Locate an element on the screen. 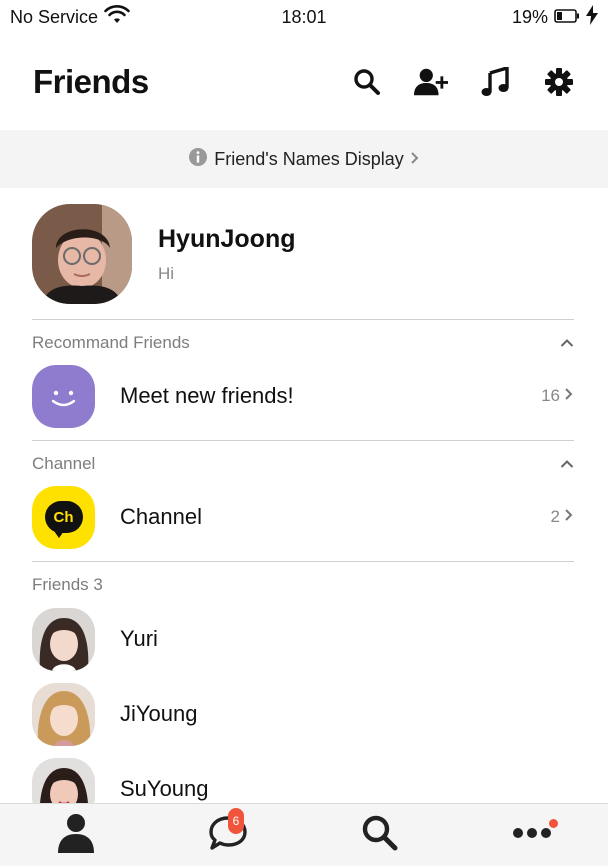 Image resolution: width=608 pixels, height=866 pixels. recommend-count: 16 is located at coordinates (557, 396).